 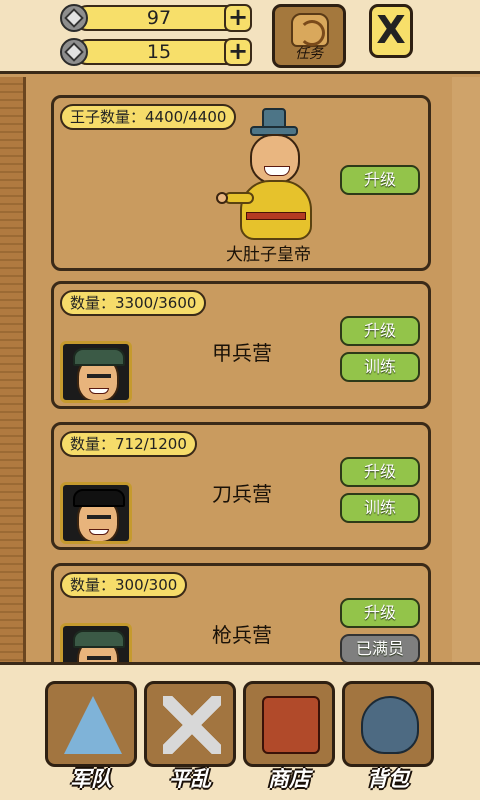 What do you see at coordinates (289, 779) in the screenshot?
I see `nav-label: 商店` at bounding box center [289, 779].